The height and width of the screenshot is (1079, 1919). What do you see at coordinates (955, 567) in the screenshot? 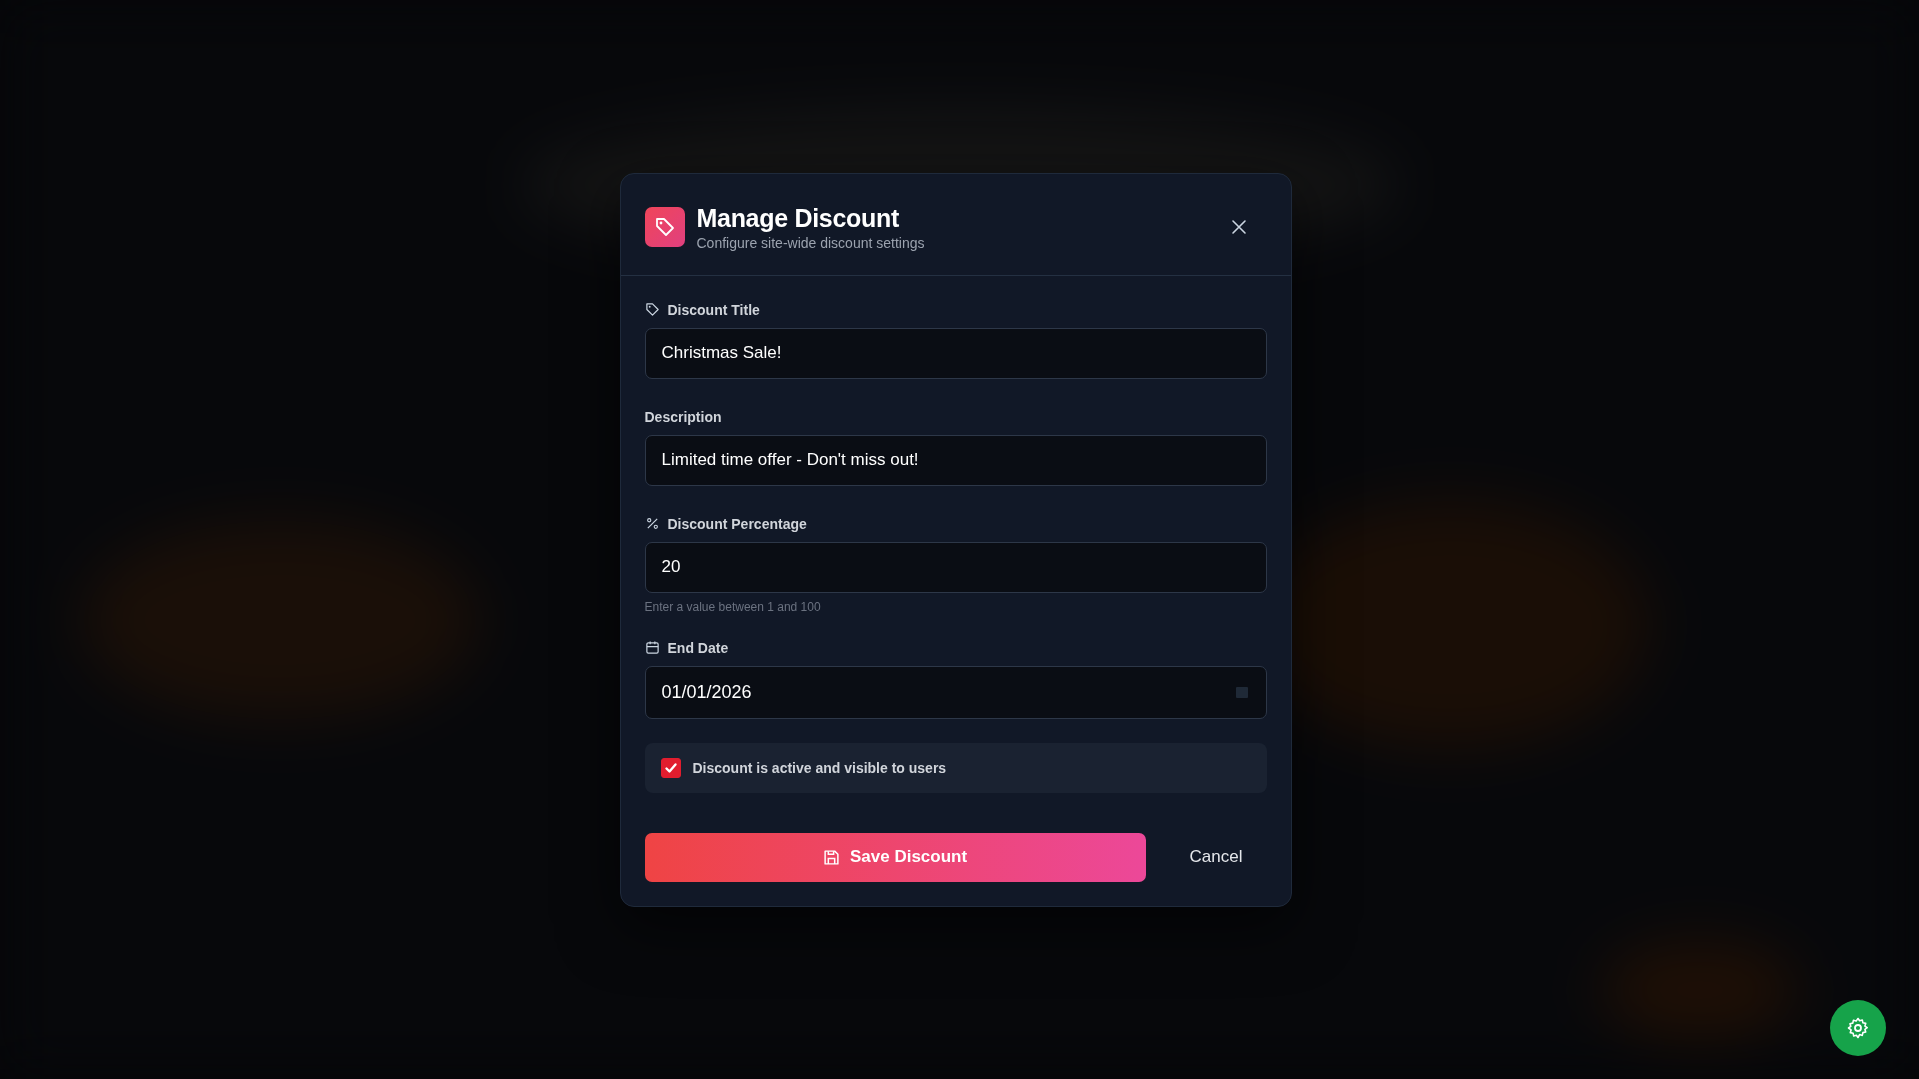
I see `number-input-field: 20` at bounding box center [955, 567].